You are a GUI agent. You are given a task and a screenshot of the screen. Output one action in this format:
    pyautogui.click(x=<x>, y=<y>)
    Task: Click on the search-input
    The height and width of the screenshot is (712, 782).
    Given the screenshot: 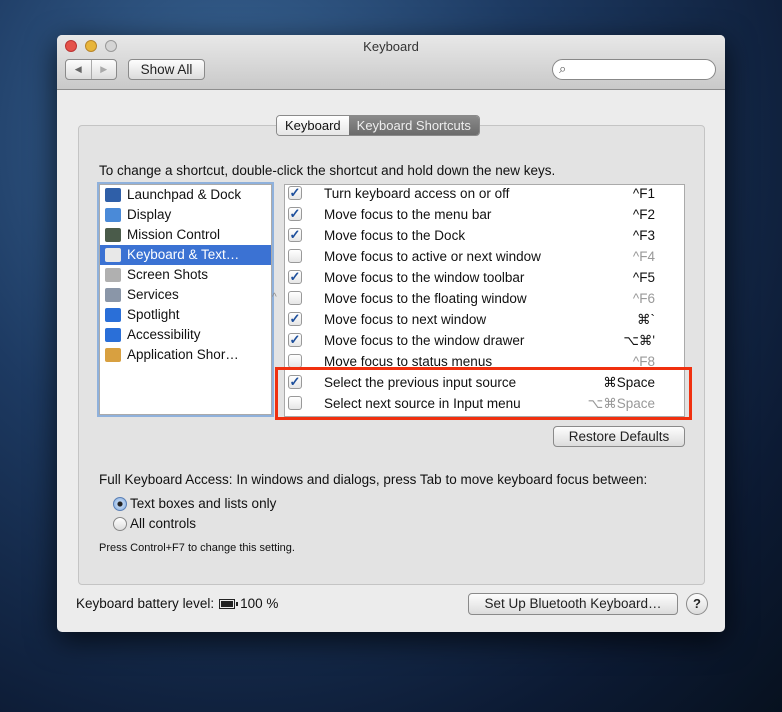 What is the action you would take?
    pyautogui.click(x=640, y=69)
    